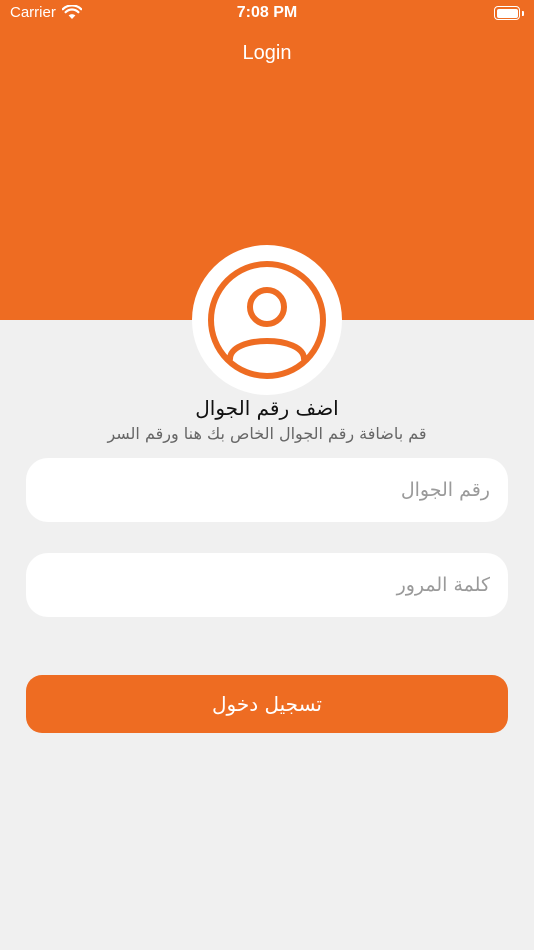 This screenshot has height=950, width=534. I want to click on status-bar: Carrier 7:08 PM, so click(267, 14).